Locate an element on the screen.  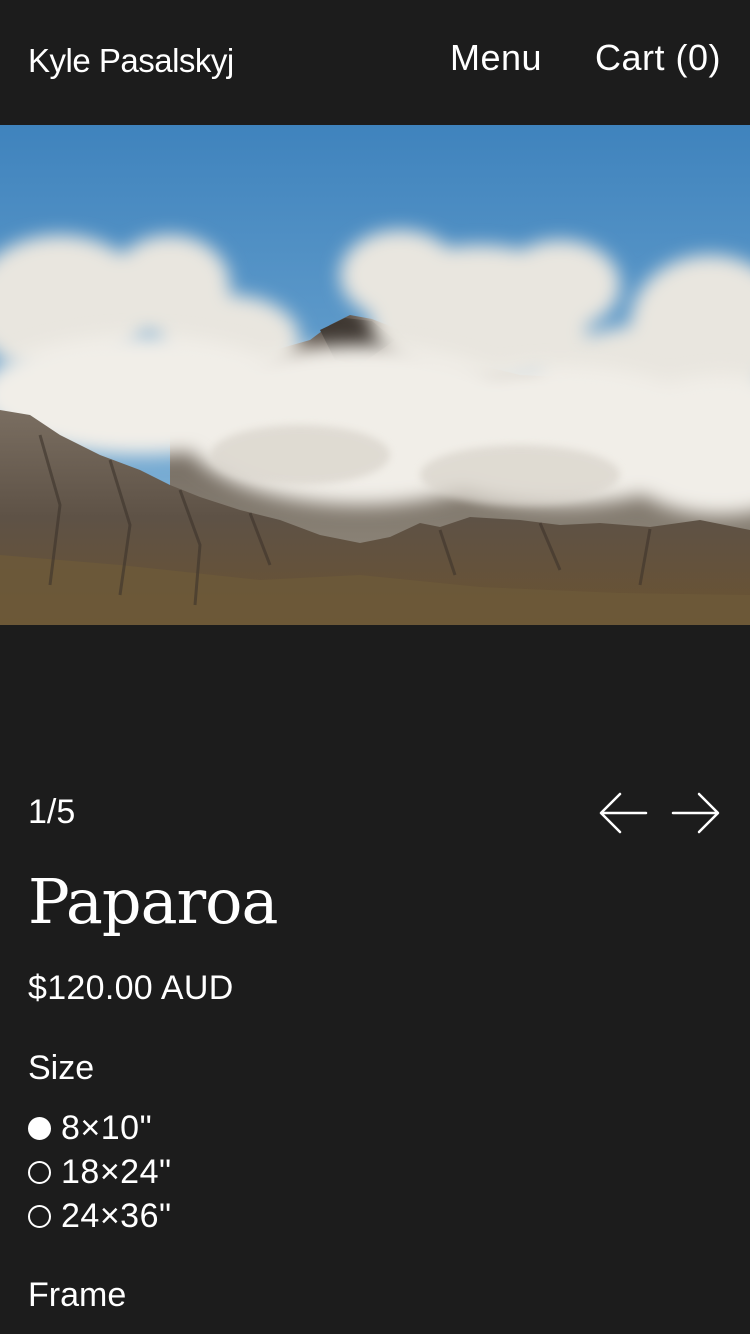
cart-button: Cart (0) is located at coordinates (658, 58).